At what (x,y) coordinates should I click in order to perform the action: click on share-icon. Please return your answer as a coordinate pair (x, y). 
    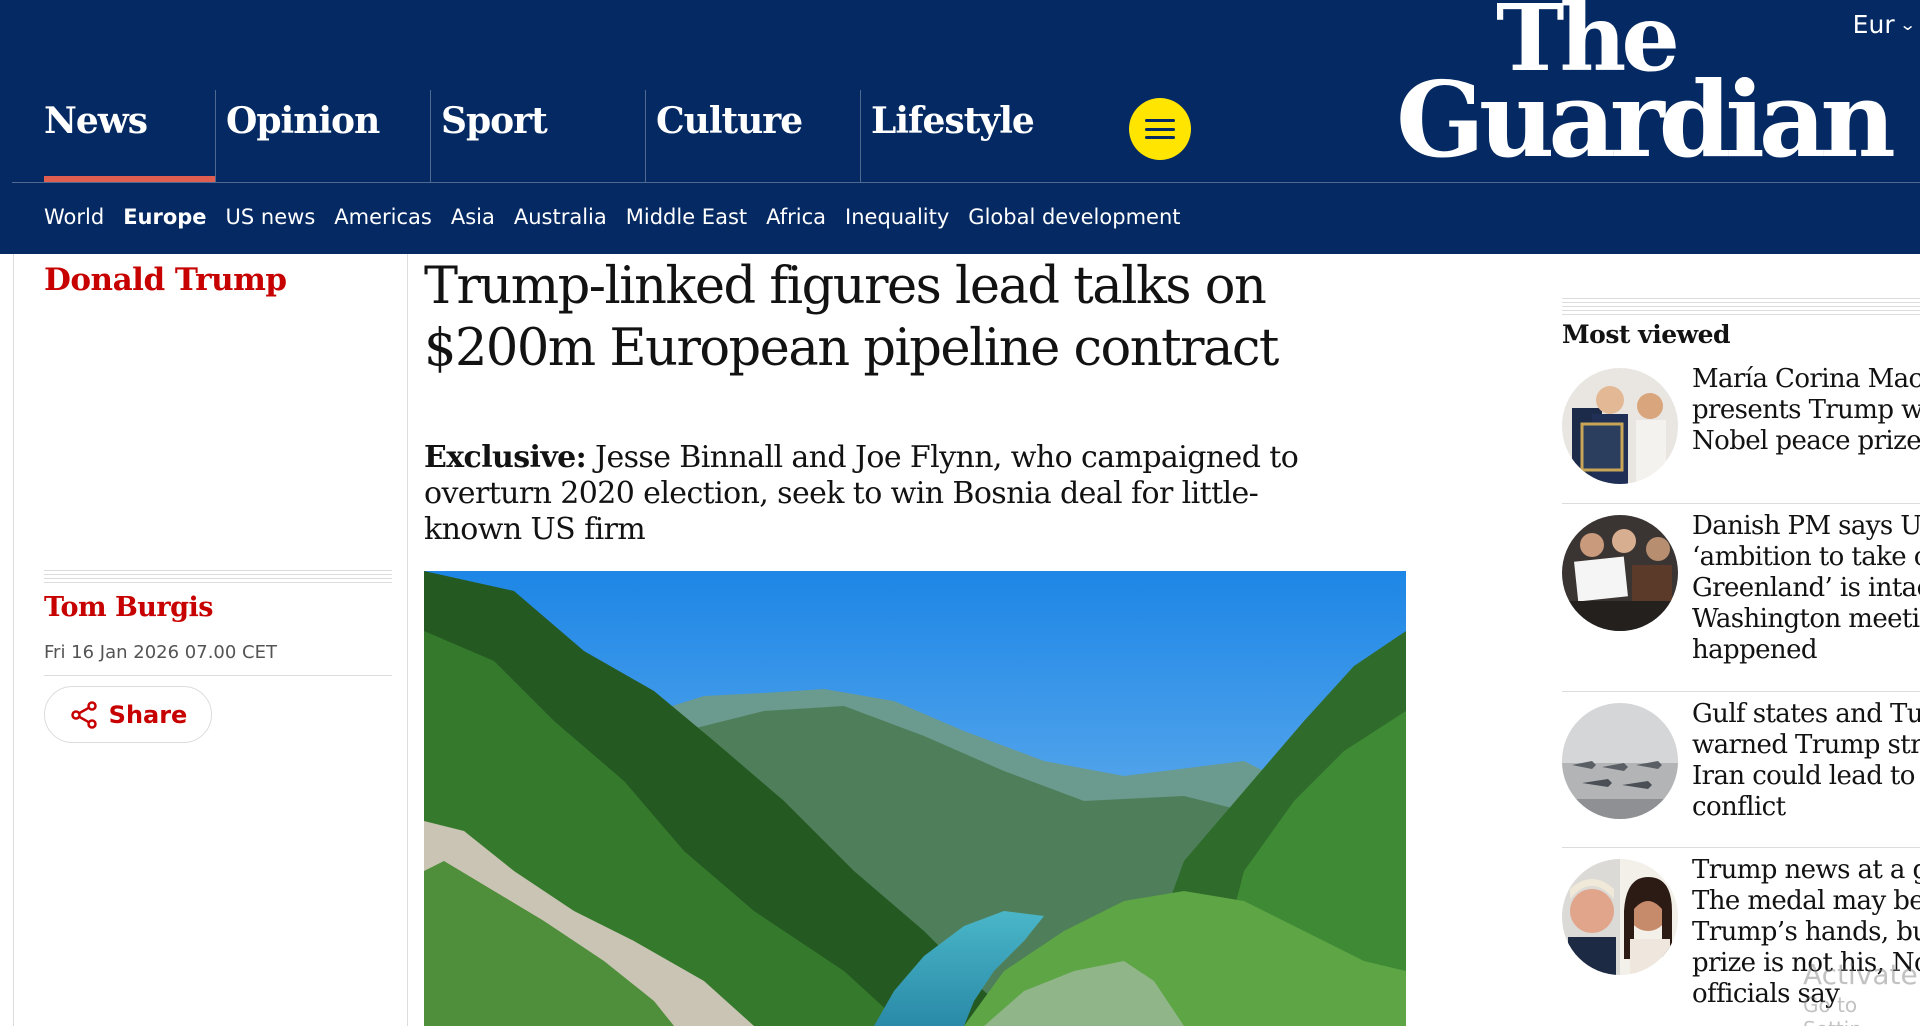
    Looking at the image, I should click on (83, 714).